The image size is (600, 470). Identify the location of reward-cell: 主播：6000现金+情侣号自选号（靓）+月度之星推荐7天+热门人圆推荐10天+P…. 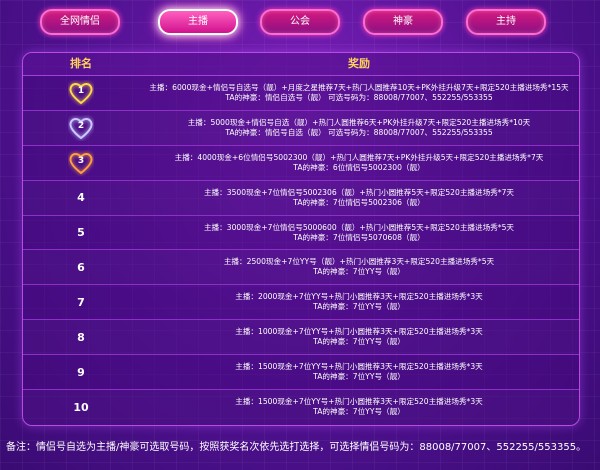
(359, 93).